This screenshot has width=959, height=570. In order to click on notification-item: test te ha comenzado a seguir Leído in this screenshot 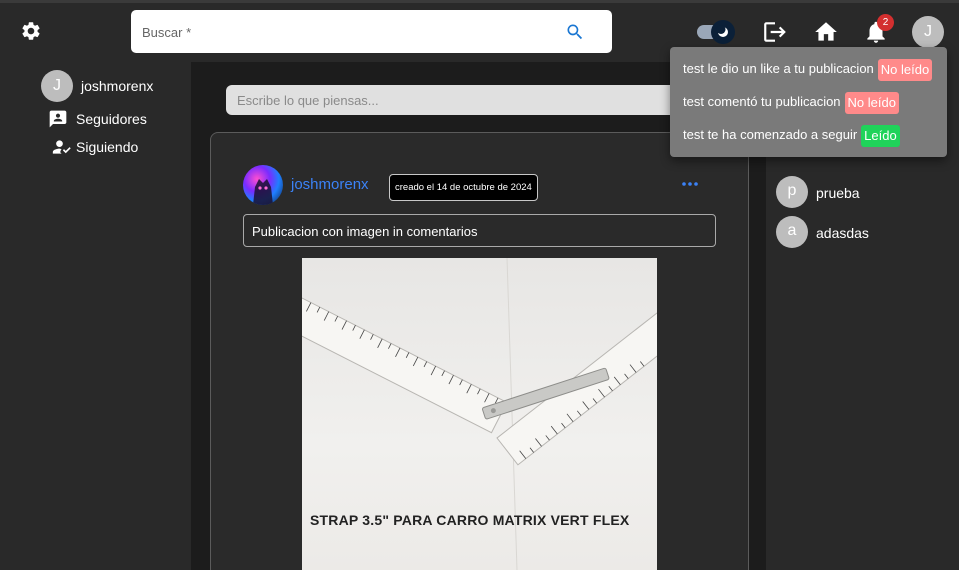, I will do `click(791, 135)`.